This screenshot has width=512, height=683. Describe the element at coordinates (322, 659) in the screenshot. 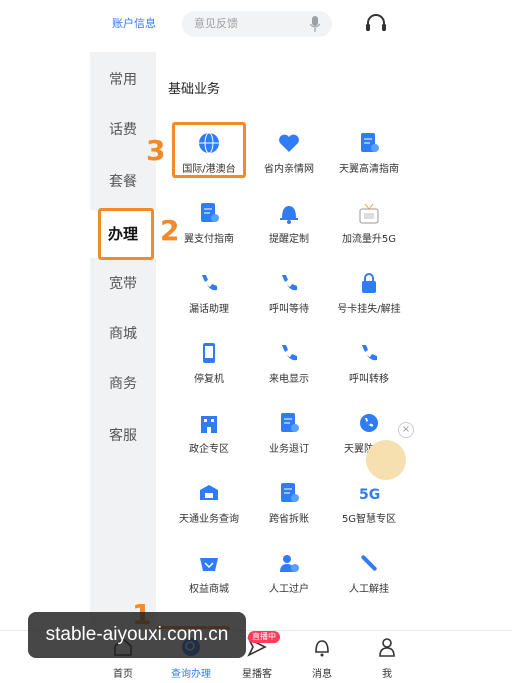

I see `tab-messages: 消息` at that location.